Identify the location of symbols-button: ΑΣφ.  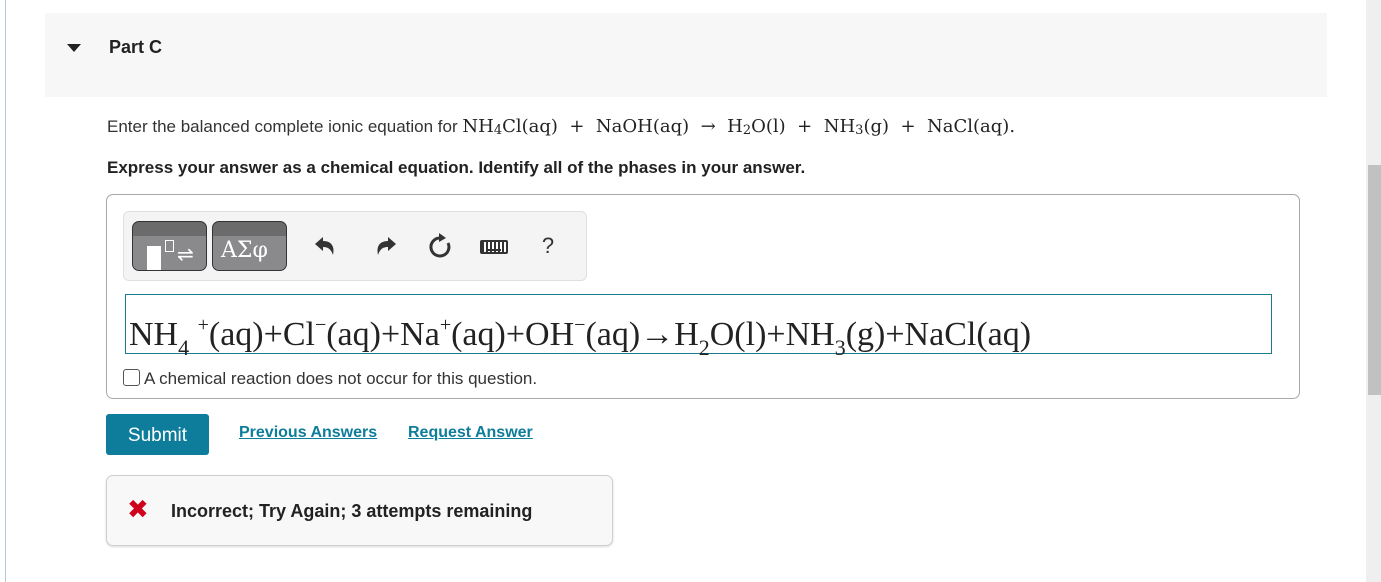
(249, 246).